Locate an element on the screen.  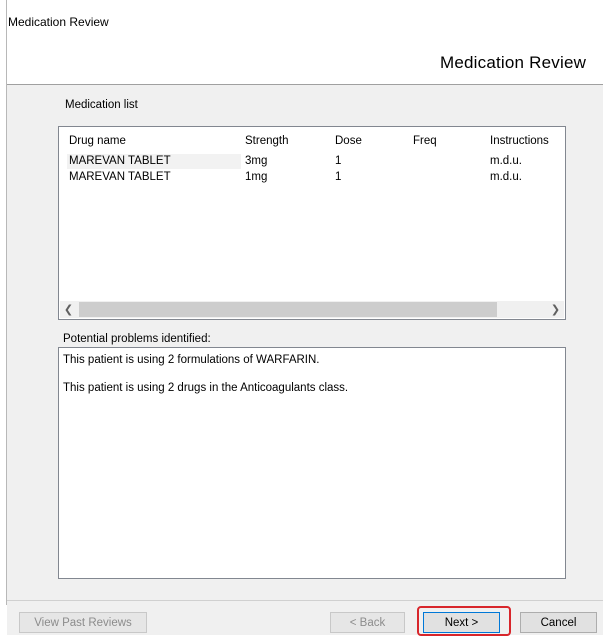
column-header-instructions: Instructions is located at coordinates (519, 141).